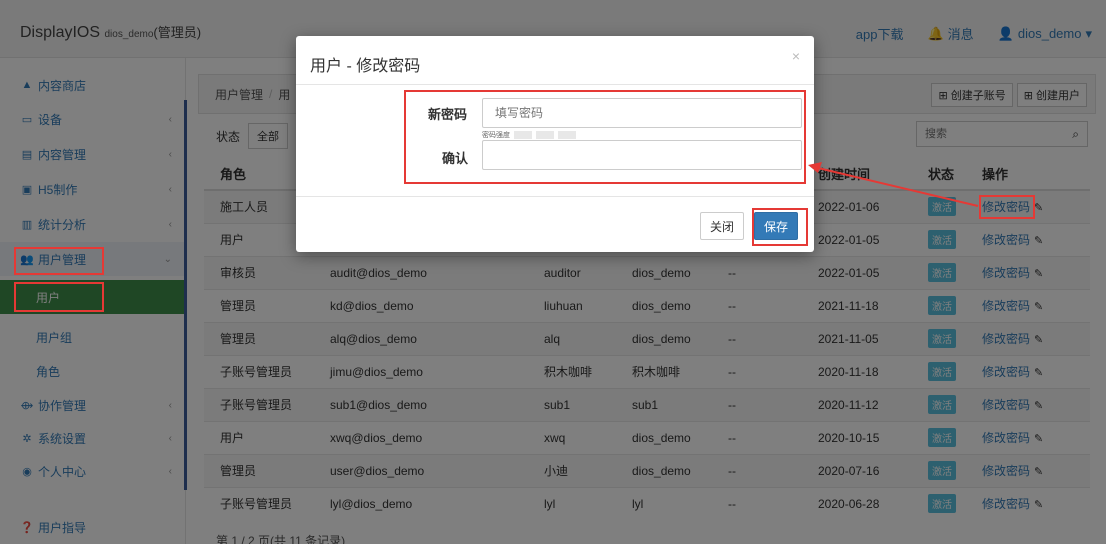 The height and width of the screenshot is (544, 1106). I want to click on new-password-label: 新密码, so click(448, 114).